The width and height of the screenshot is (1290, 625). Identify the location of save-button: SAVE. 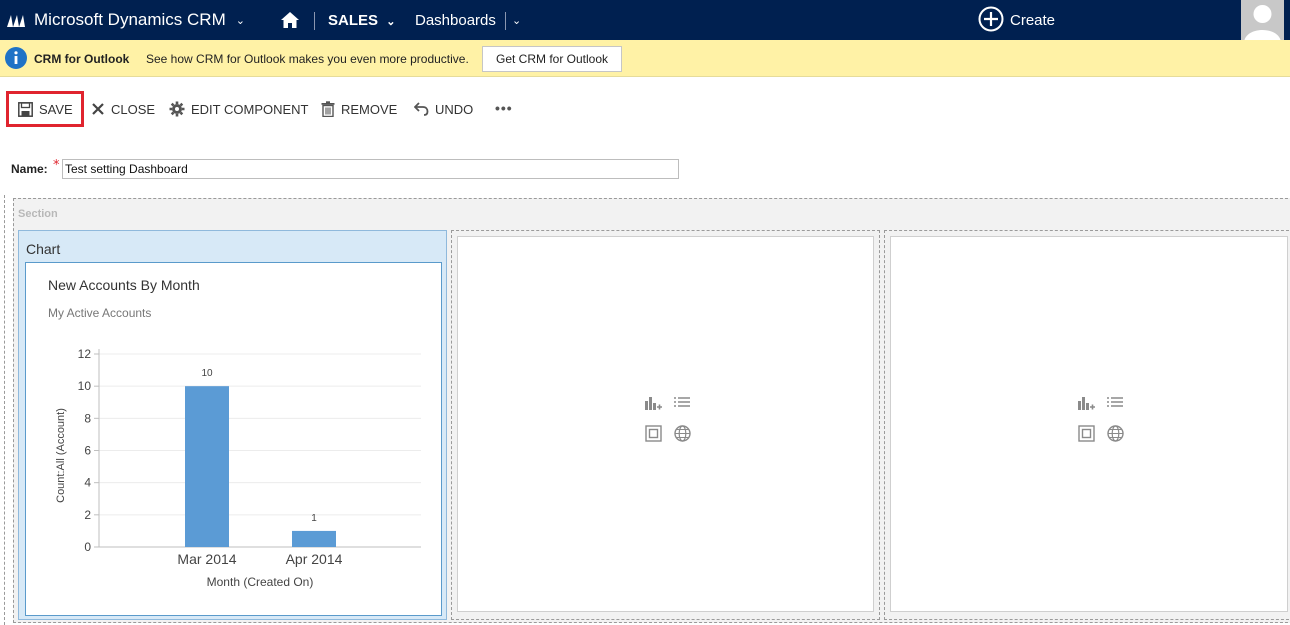
(45, 109).